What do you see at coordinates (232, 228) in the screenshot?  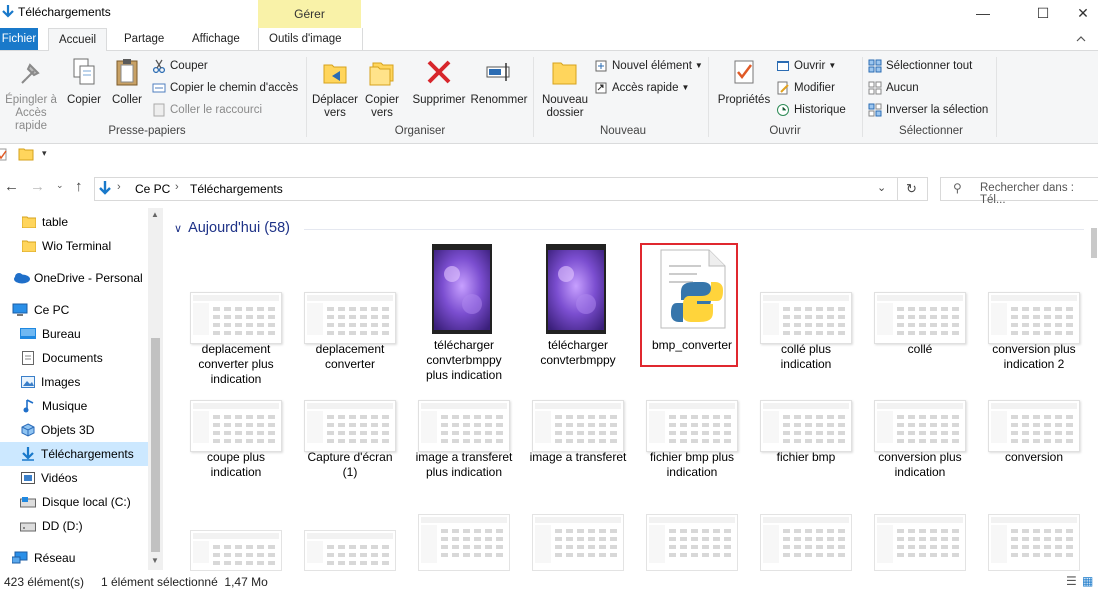 I see `group-header: ∨ Aujourd'hui (58)` at bounding box center [232, 228].